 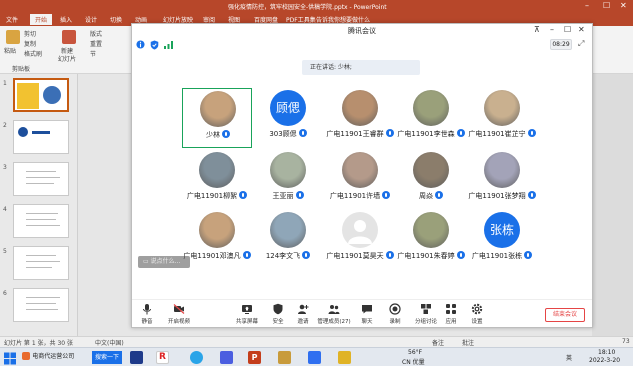 What do you see at coordinates (5, 251) in the screenshot?
I see `slide-number: 5` at bounding box center [5, 251].